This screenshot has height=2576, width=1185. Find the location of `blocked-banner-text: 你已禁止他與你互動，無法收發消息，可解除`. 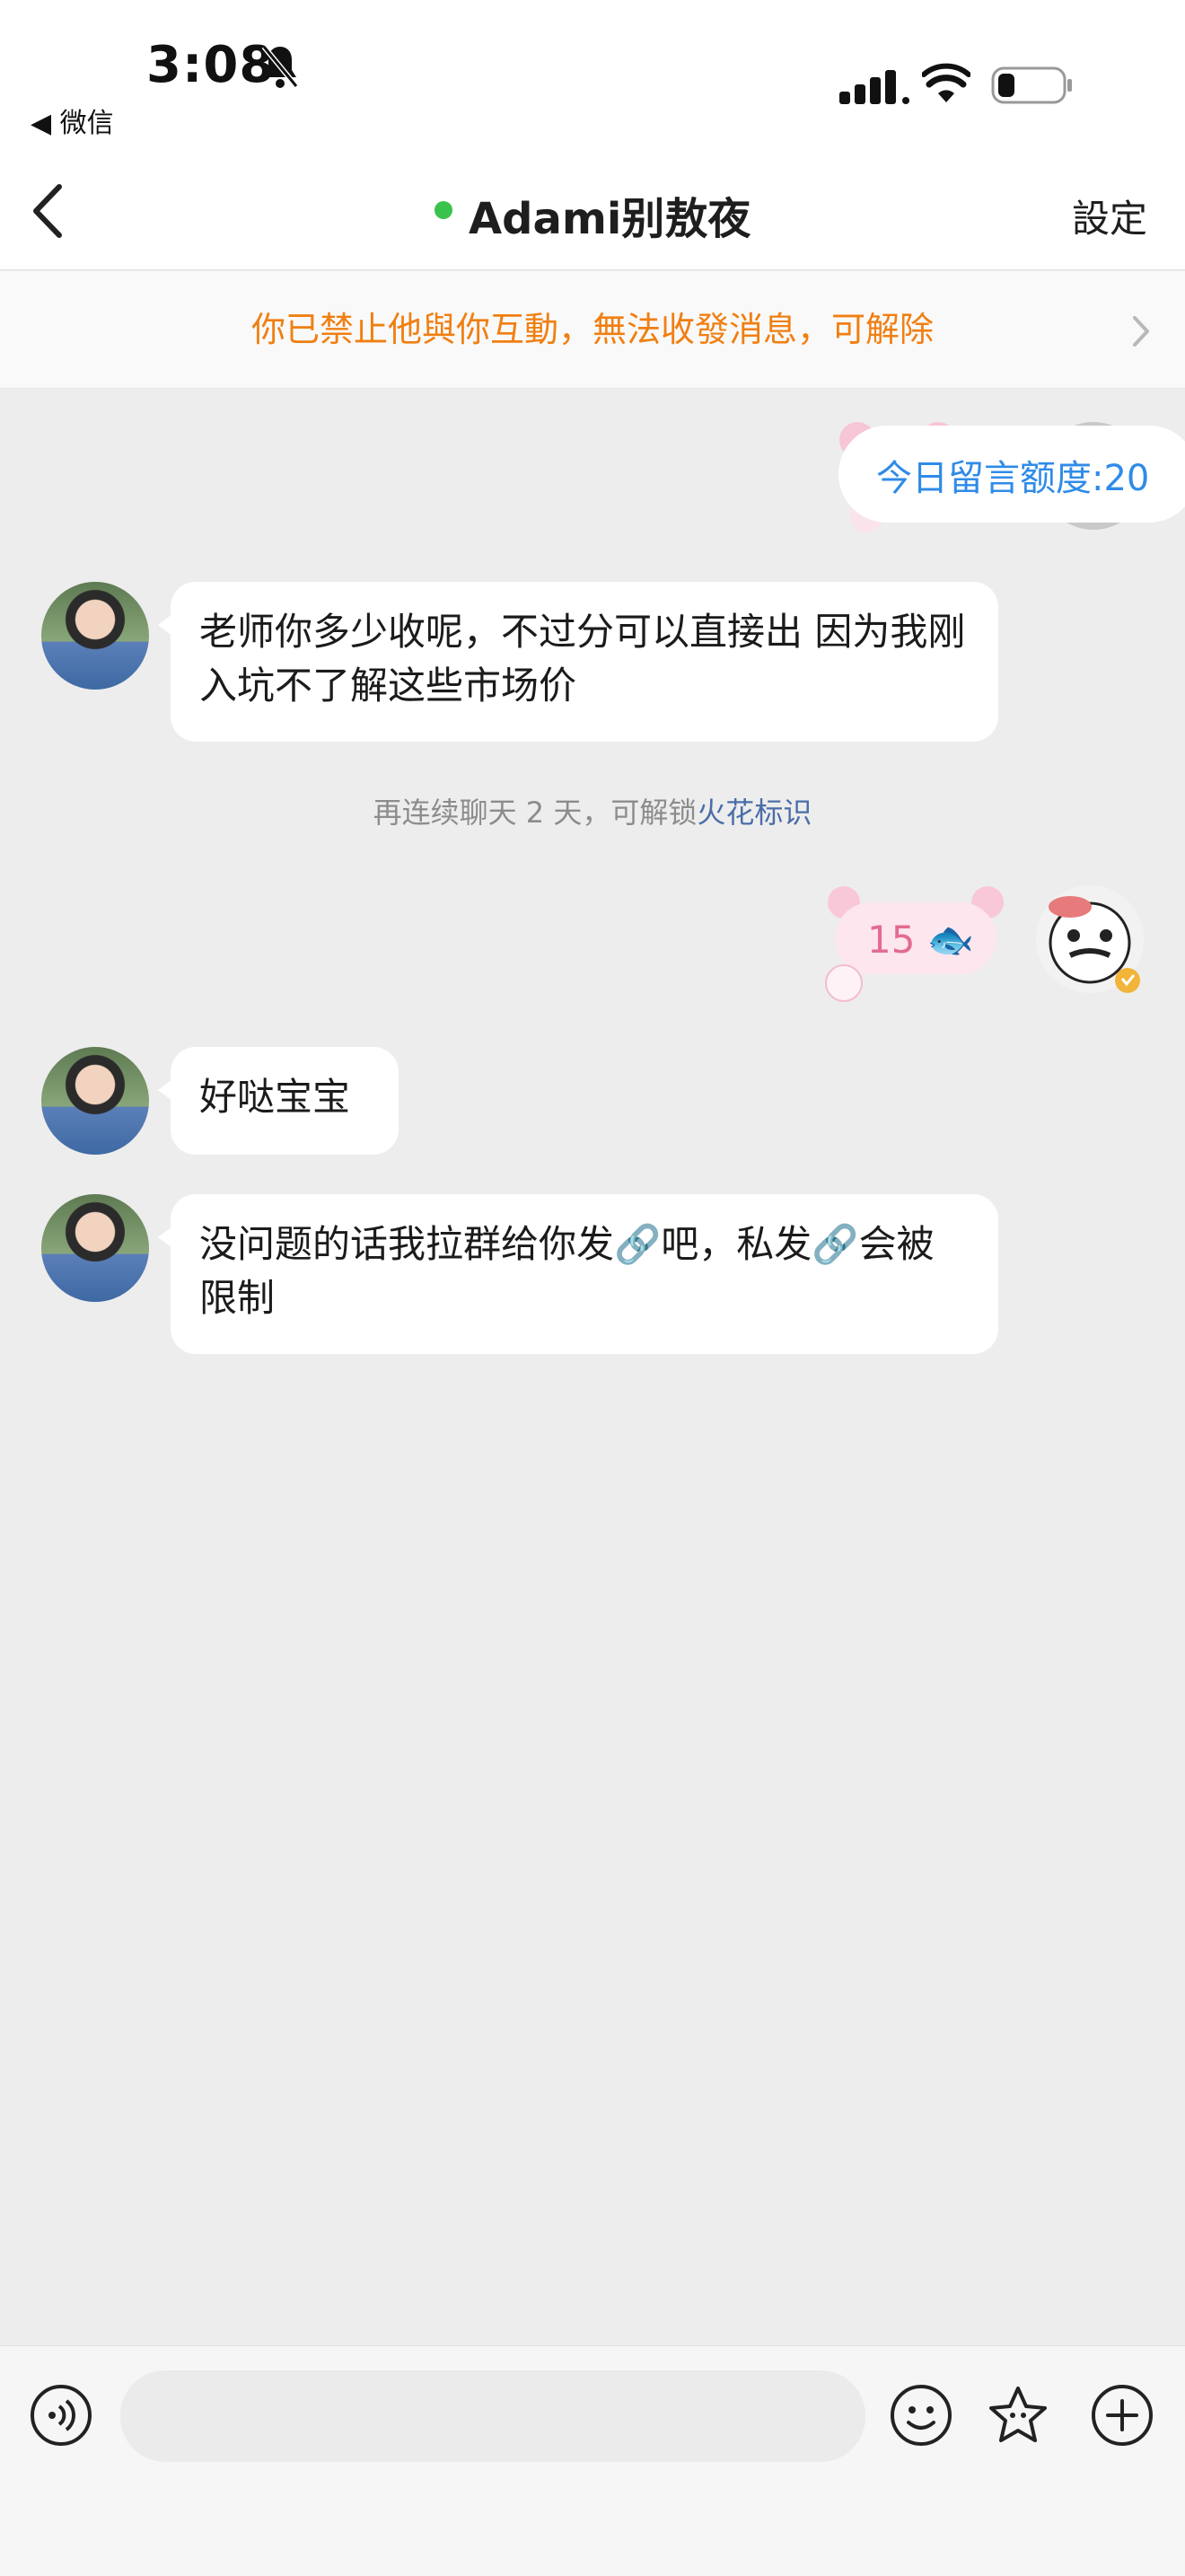

blocked-banner-text: 你已禁止他與你互動，無法收發消息，可解除 is located at coordinates (592, 326).